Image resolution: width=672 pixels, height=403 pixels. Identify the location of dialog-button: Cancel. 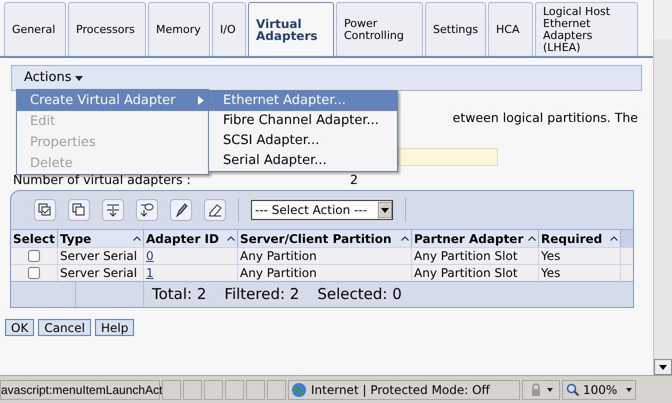
(64, 327).